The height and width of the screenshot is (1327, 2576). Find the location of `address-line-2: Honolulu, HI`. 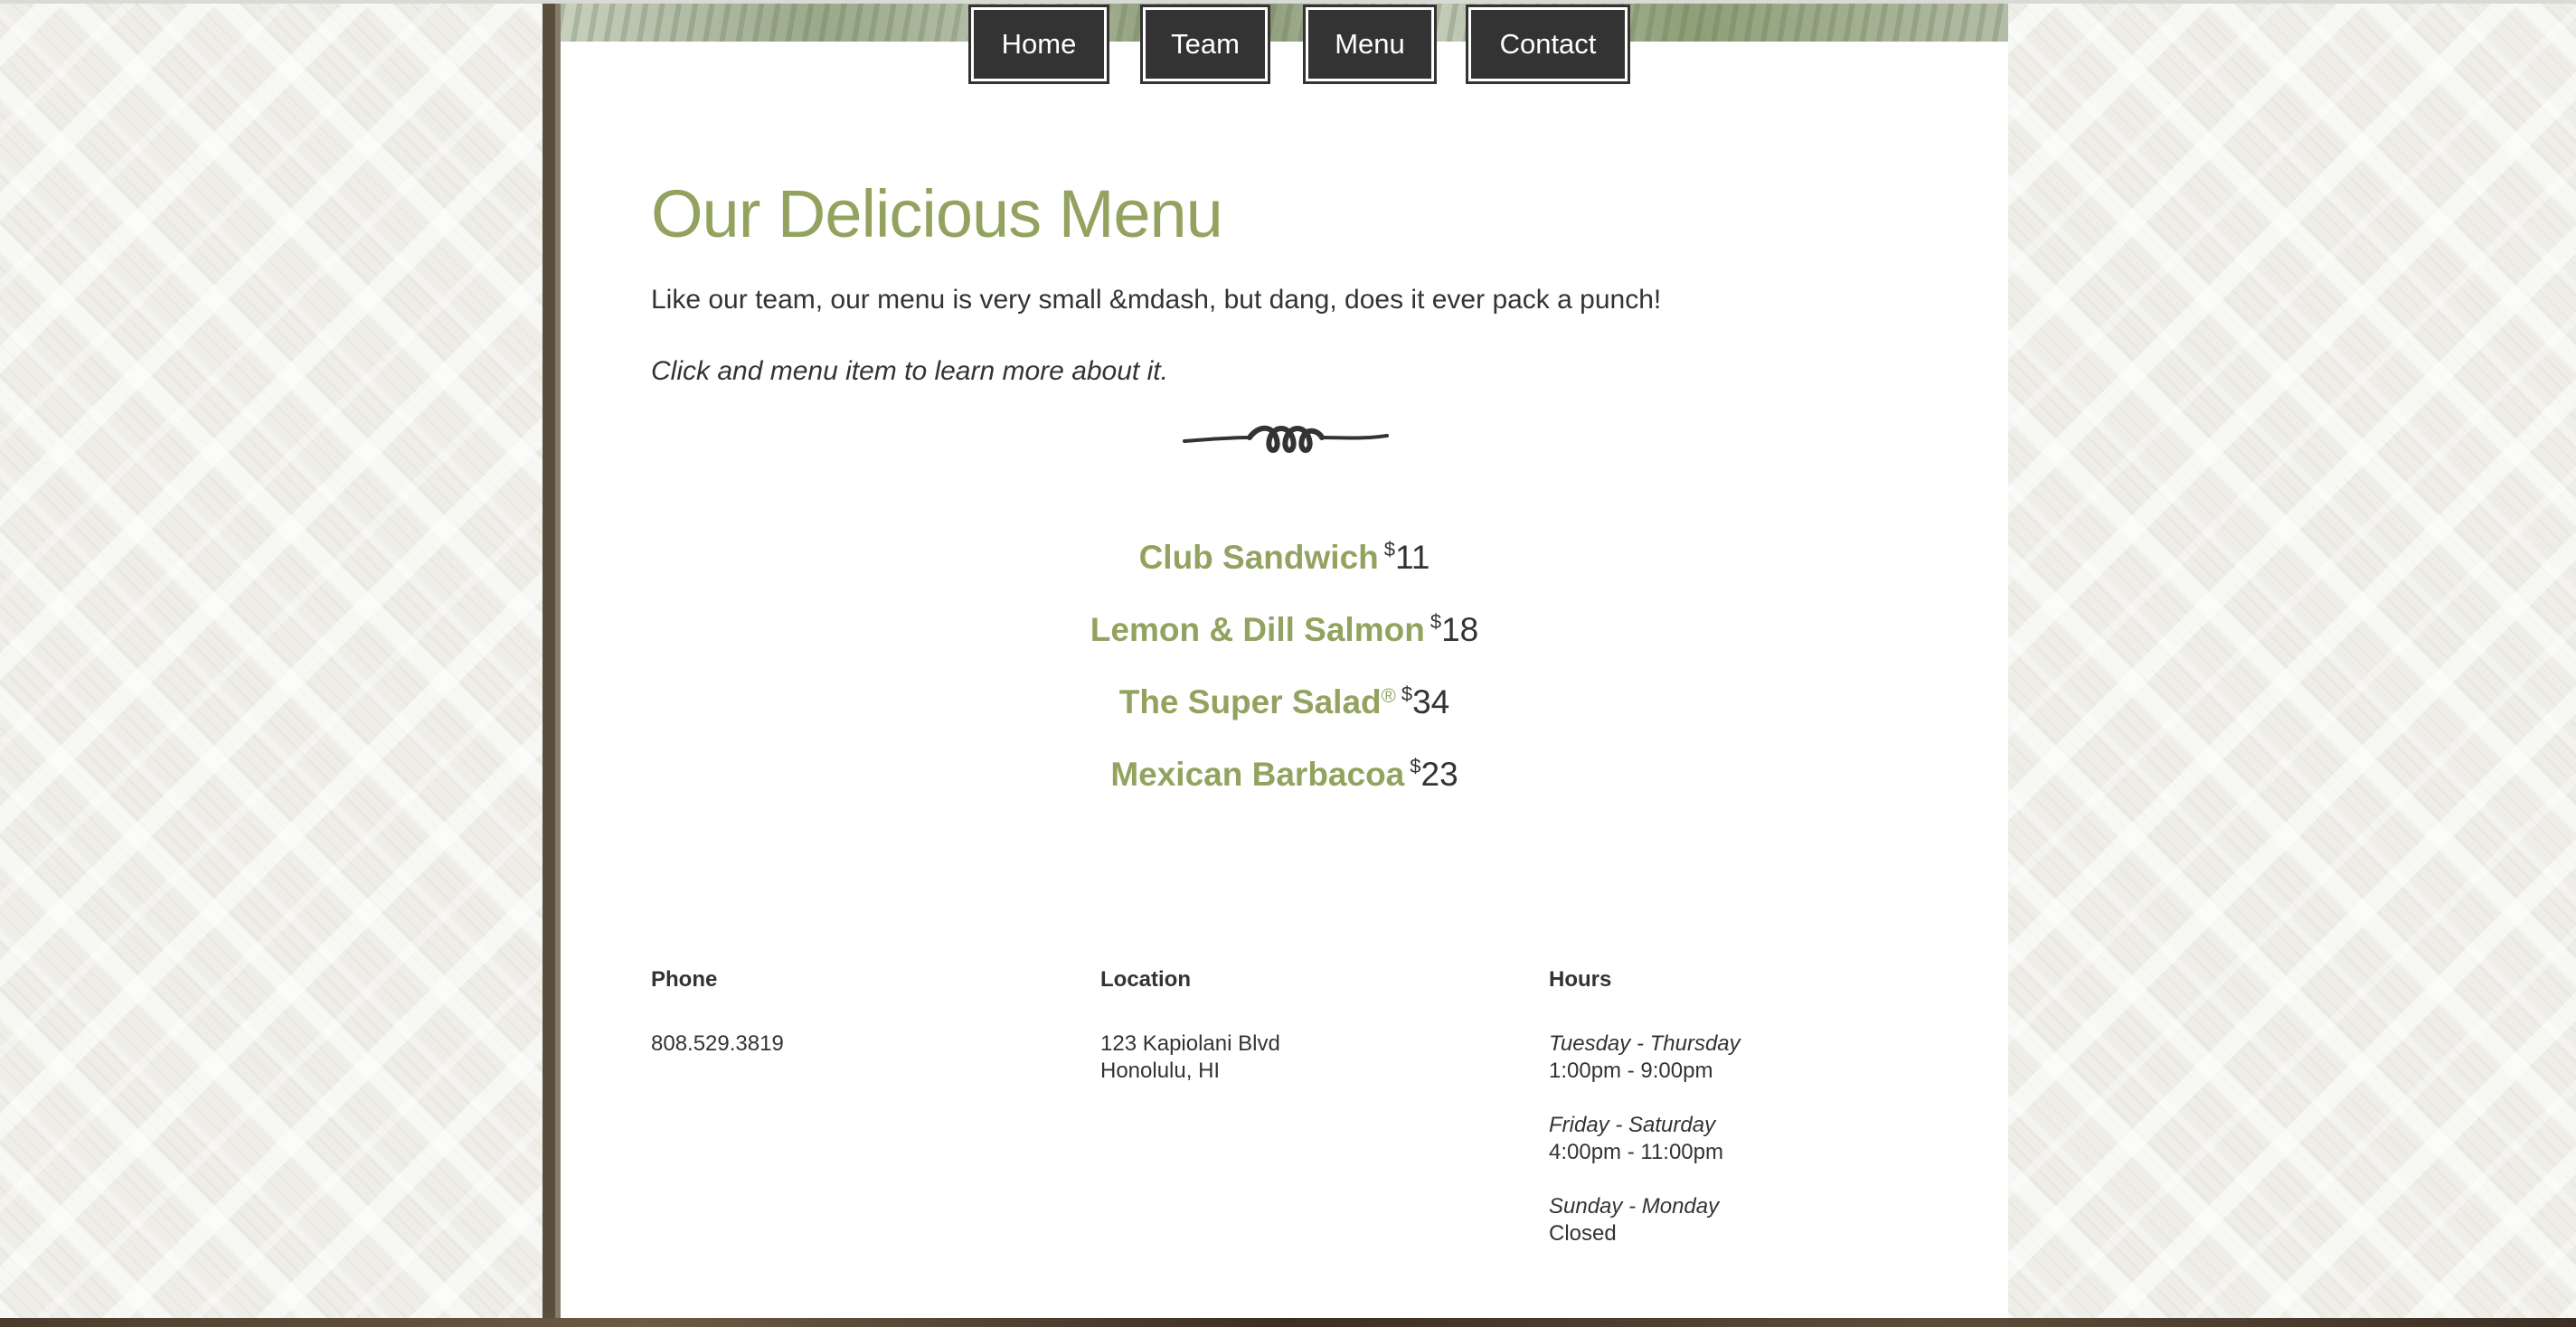

address-line-2: Honolulu, HI is located at coordinates (1160, 1071).